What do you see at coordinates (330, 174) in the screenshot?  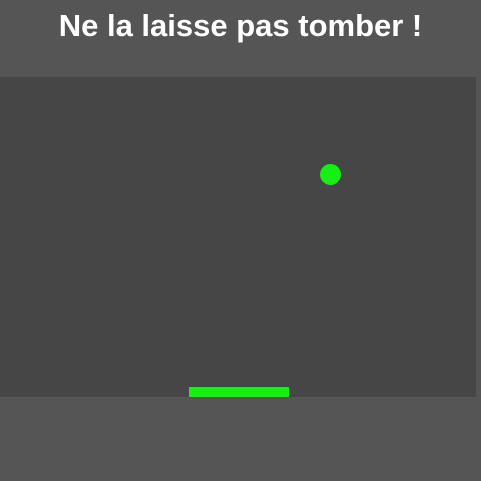 I see `ball` at bounding box center [330, 174].